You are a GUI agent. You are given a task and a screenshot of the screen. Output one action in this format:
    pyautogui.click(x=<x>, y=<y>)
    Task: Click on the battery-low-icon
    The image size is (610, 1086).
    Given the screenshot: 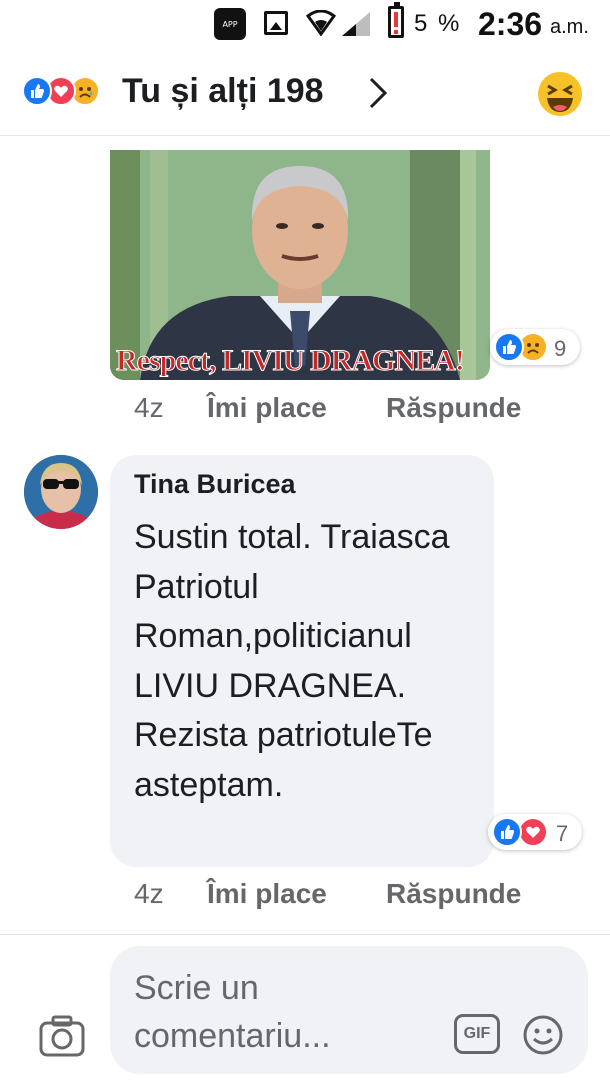 What is the action you would take?
    pyautogui.click(x=396, y=20)
    